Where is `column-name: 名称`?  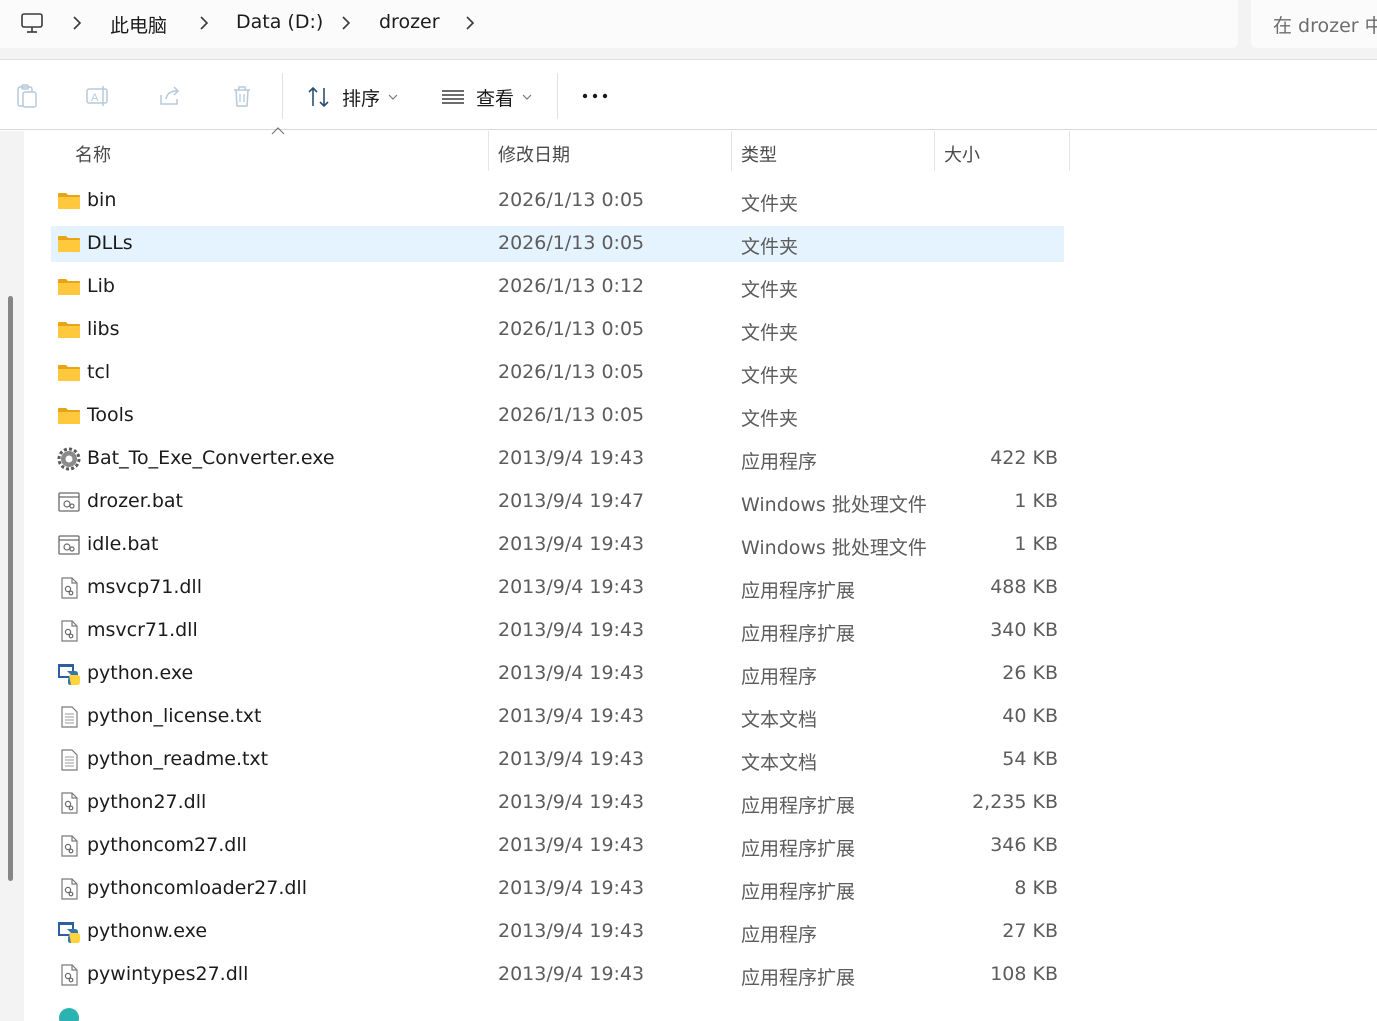 column-name: 名称 is located at coordinates (93, 151).